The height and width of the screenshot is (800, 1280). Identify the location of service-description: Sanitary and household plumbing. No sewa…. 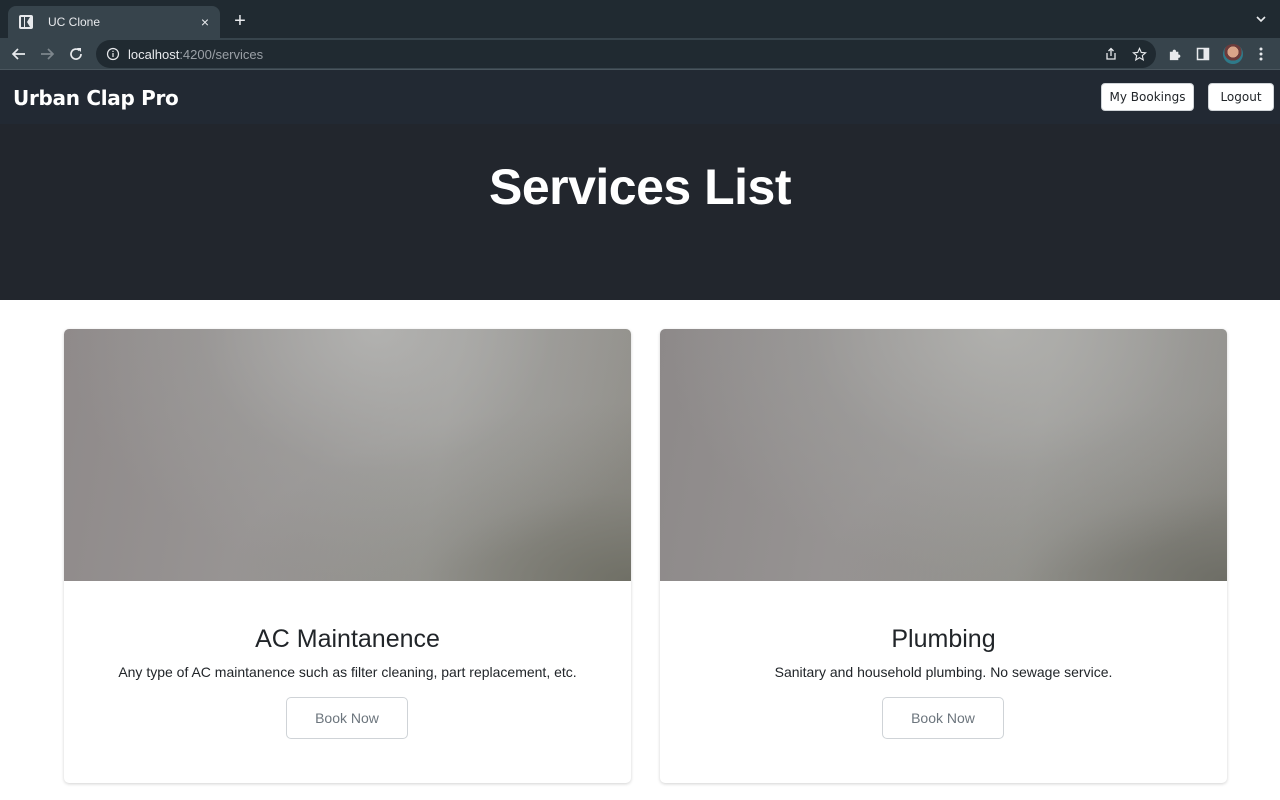
(943, 672).